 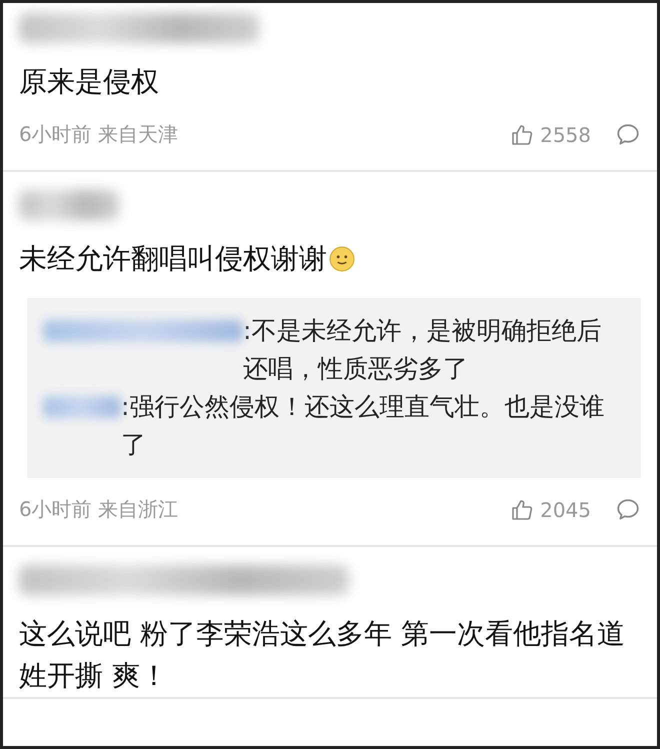 I want to click on comment-time: 6小时前 来自浙江, so click(x=98, y=509).